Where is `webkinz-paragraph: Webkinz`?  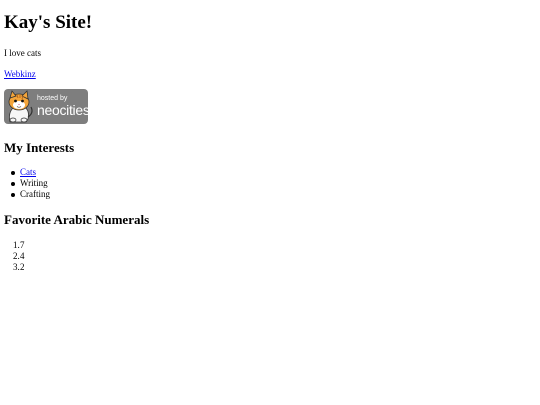
webkinz-paragraph: Webkinz is located at coordinates (20, 74).